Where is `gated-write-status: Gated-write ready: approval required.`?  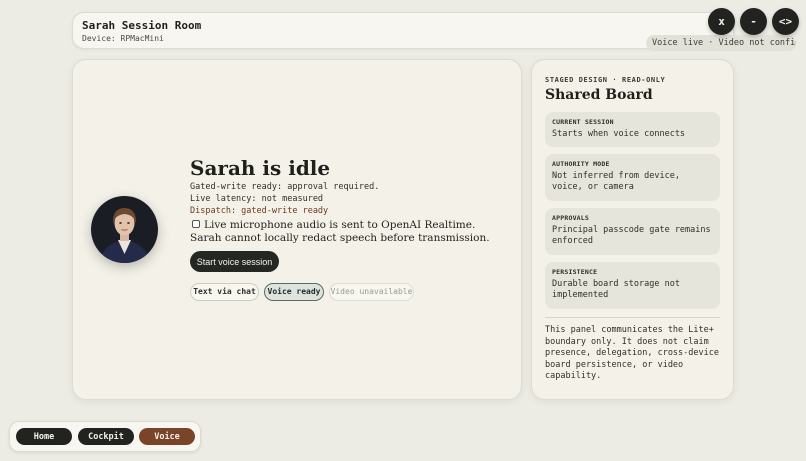 gated-write-status: Gated-write ready: approval required. is located at coordinates (285, 187).